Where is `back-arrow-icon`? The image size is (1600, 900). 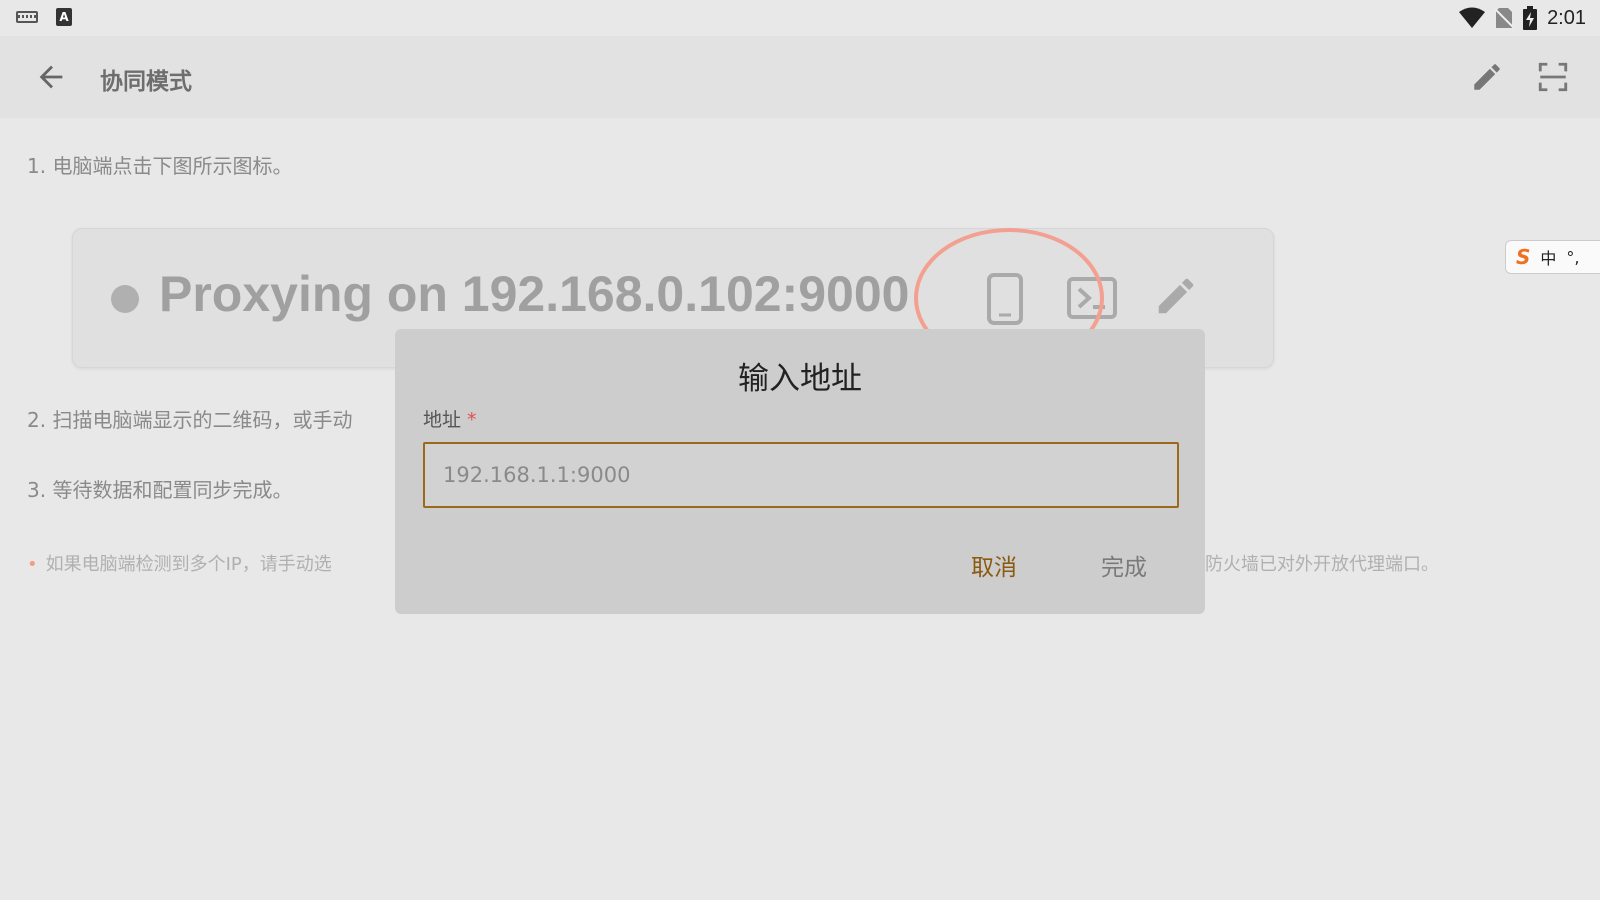
back-arrow-icon is located at coordinates (51, 77).